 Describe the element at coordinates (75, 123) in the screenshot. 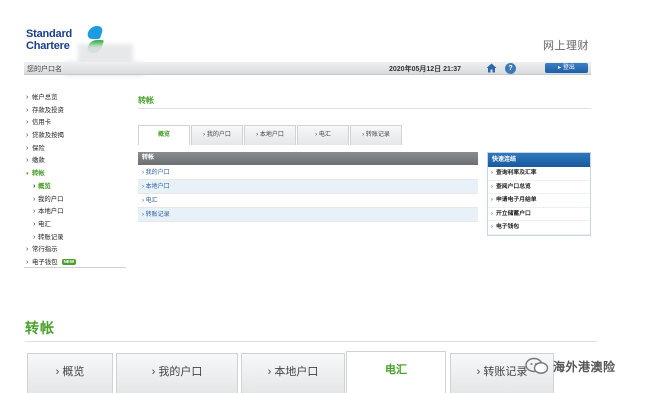

I see `sidebar-item-credit-card: 信用卡` at that location.